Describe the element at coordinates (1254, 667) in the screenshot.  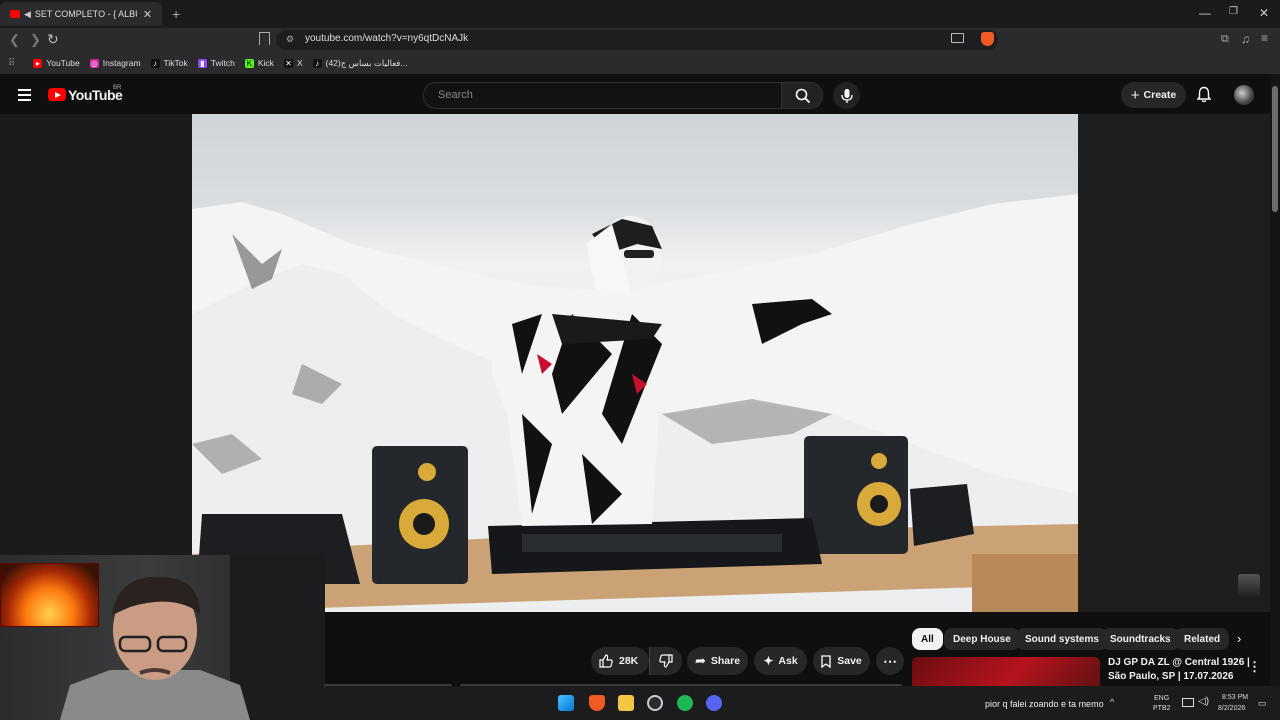
I see `more-vertical-icon: ⋮` at that location.